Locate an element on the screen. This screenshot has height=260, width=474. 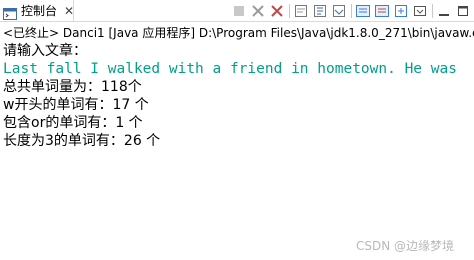
tab-console-label: 控制台 is located at coordinates (39, 11).